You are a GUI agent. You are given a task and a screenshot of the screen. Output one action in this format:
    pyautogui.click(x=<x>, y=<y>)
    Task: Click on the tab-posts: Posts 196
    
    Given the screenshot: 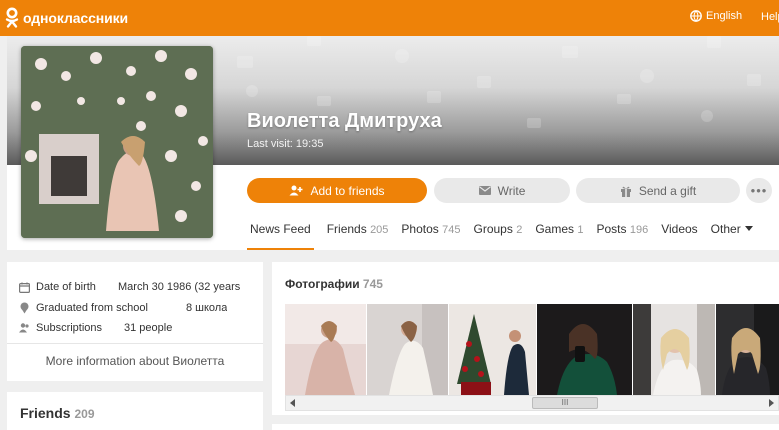 What is the action you would take?
    pyautogui.click(x=622, y=236)
    